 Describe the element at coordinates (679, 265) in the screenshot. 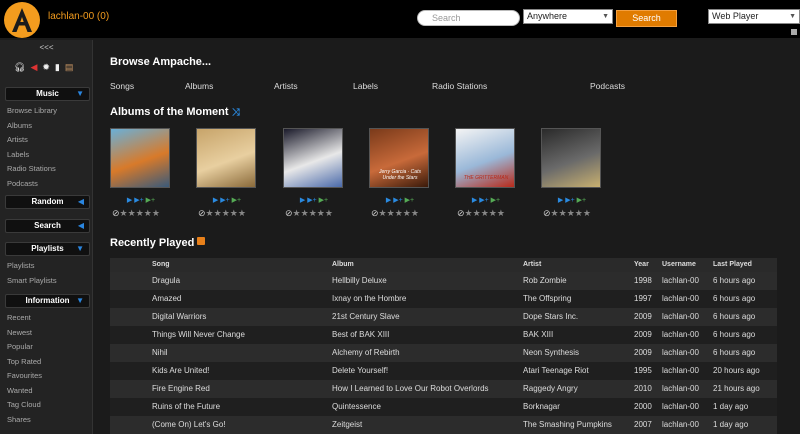

I see `col-username: Username` at that location.